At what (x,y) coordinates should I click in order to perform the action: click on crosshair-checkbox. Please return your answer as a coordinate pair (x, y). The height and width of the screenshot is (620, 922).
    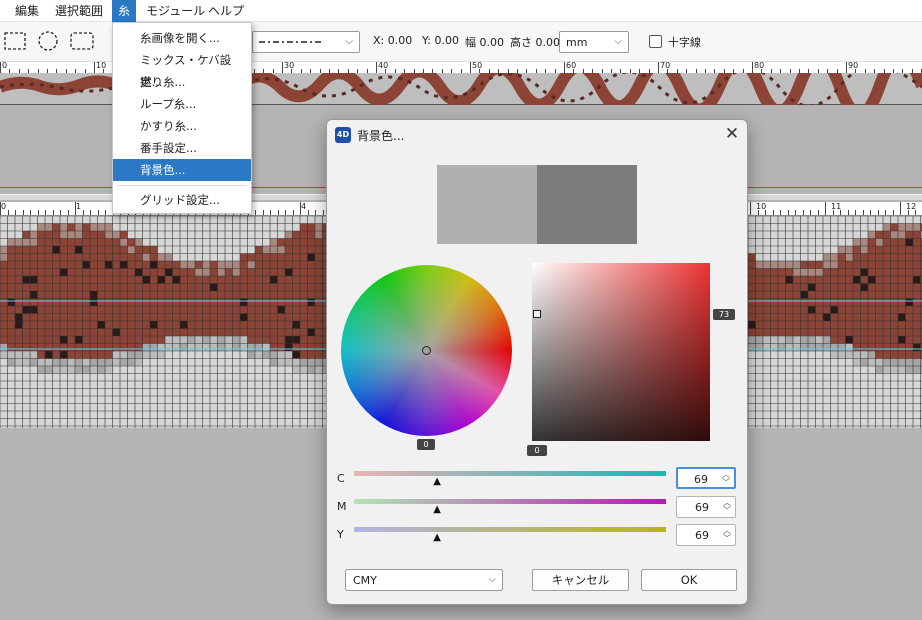
    Looking at the image, I should click on (655, 41).